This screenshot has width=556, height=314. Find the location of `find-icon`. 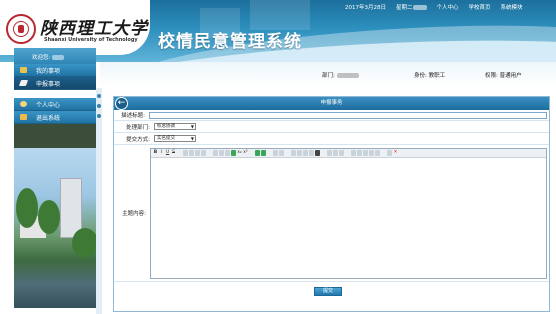

find-icon is located at coordinates (371, 152).